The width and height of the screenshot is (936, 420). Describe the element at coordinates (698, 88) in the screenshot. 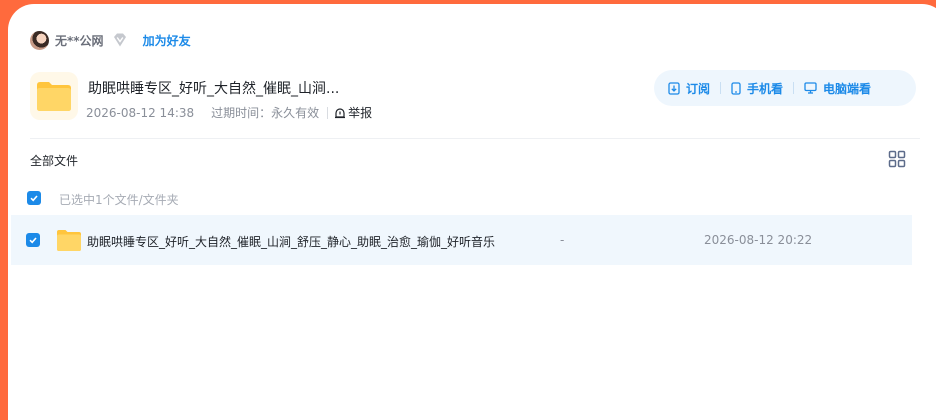

I see `subscribe-label: 订阅` at that location.